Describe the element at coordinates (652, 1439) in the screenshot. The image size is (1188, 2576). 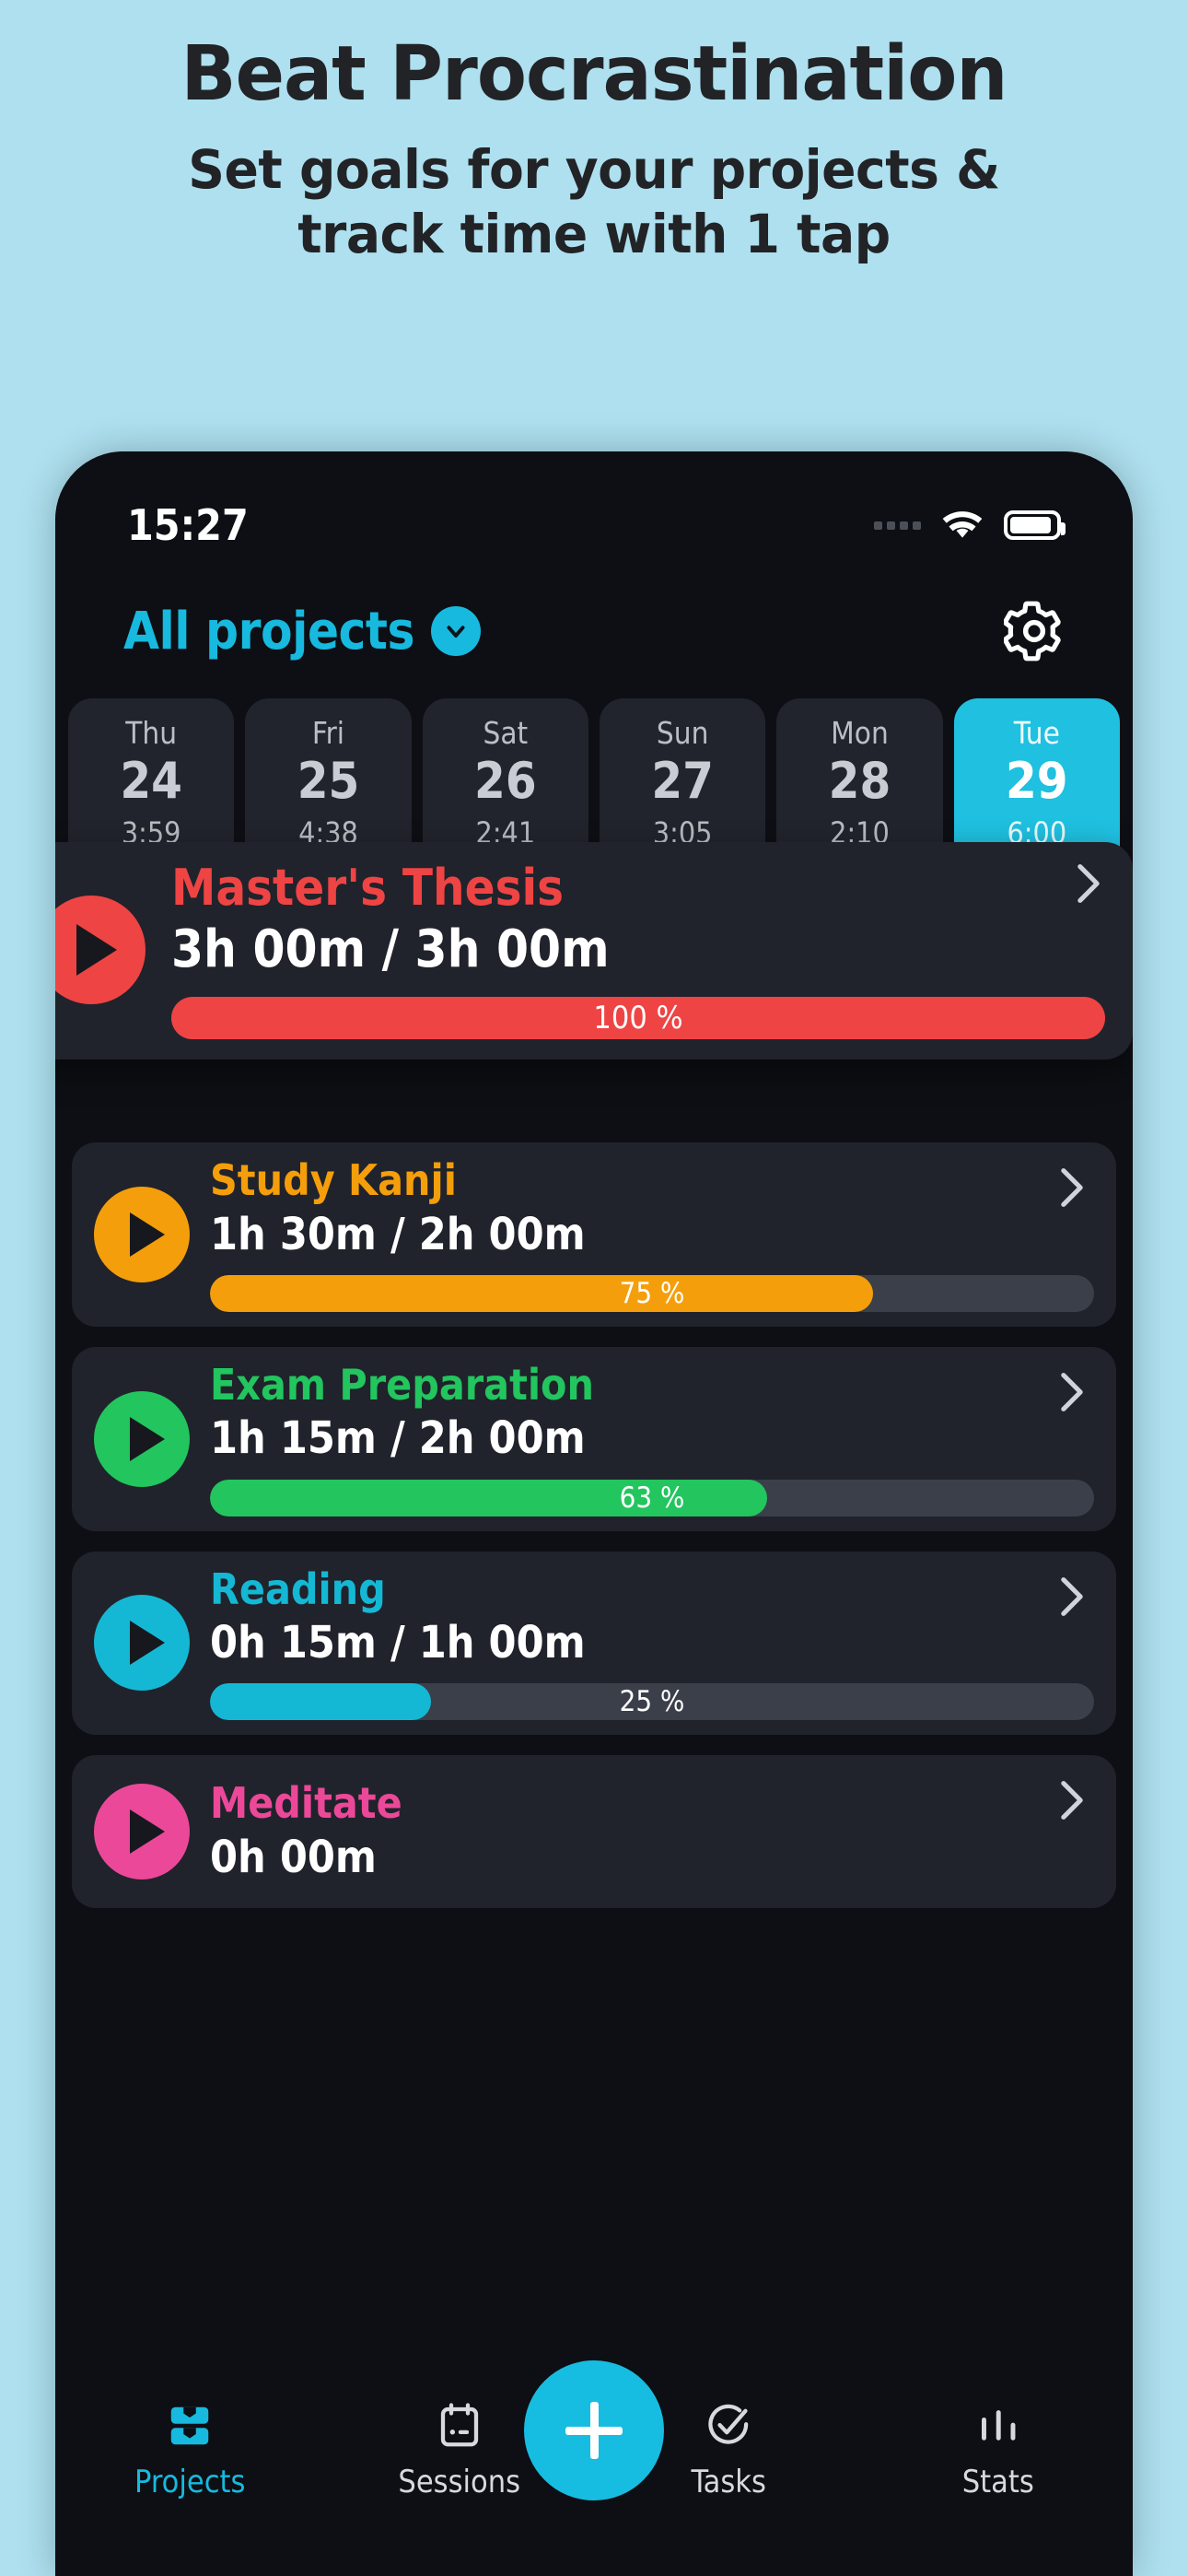
I see `project-card-body: Exam Preparation 1h 15m / 2h 00m 63 %` at that location.